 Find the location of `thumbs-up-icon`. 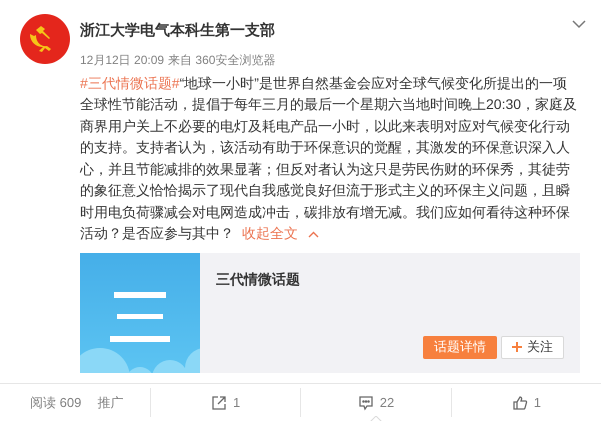

thumbs-up-icon is located at coordinates (520, 402).